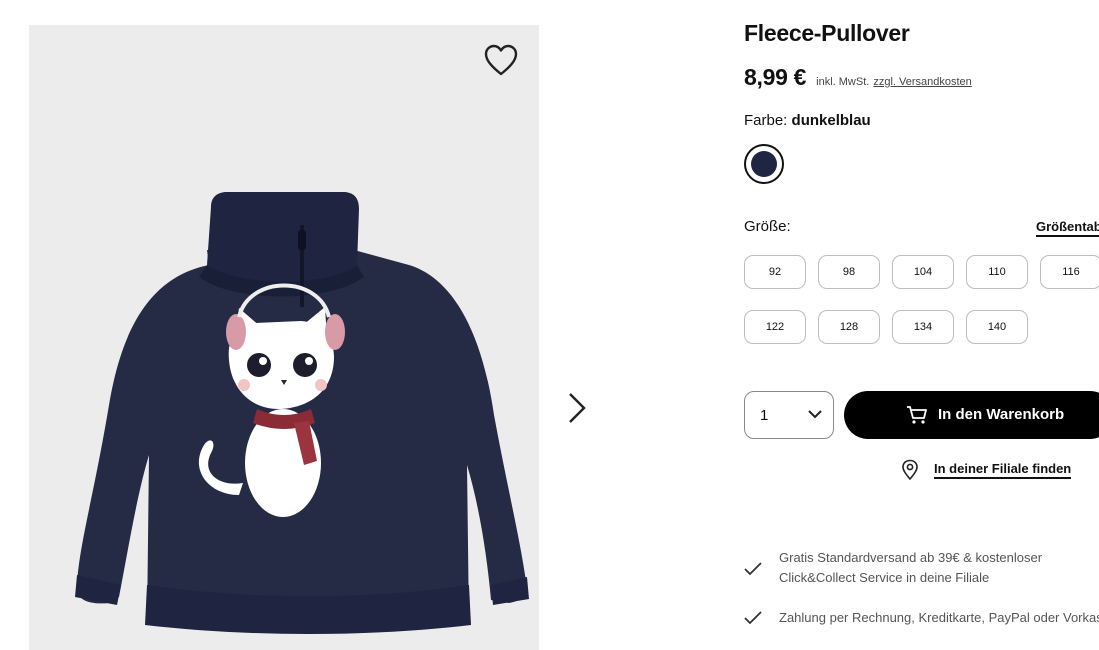 The width and height of the screenshot is (1099, 650). Describe the element at coordinates (923, 327) in the screenshot. I see `size-option-134: 134` at that location.